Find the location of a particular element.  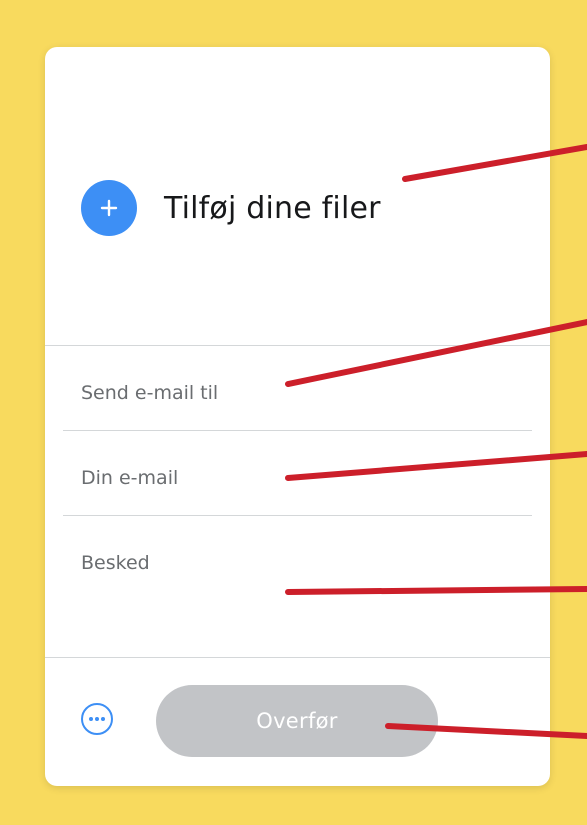

add-files-area: Tilføj dine filer is located at coordinates (231, 208).